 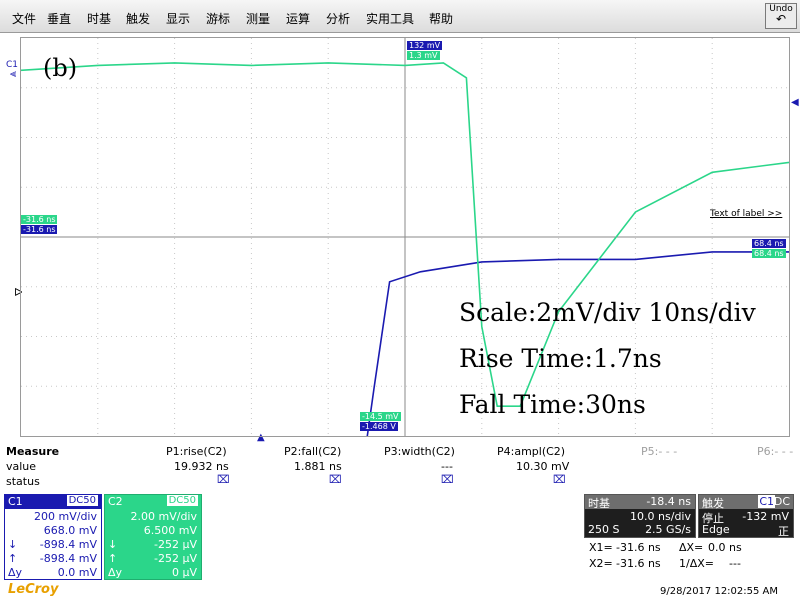 I want to click on cursor-inv-dx-label: 1/ΔX=, so click(x=696, y=563).